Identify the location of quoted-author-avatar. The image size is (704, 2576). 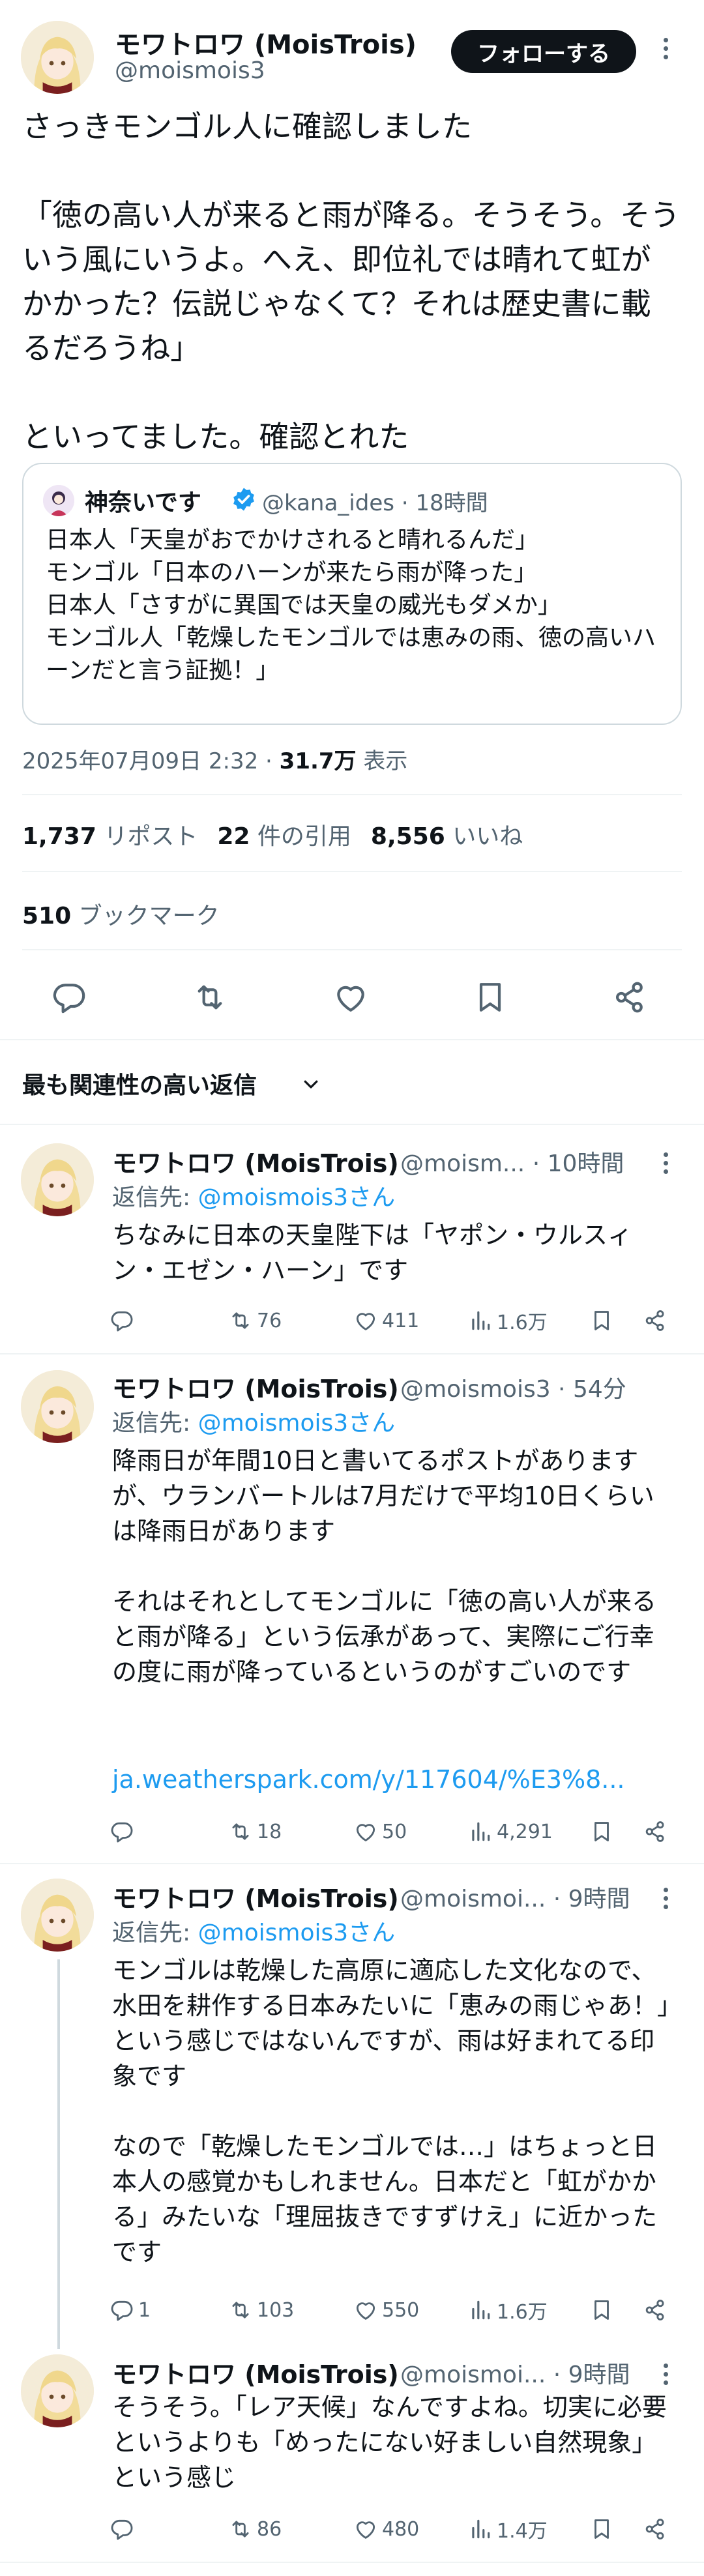
(59, 500).